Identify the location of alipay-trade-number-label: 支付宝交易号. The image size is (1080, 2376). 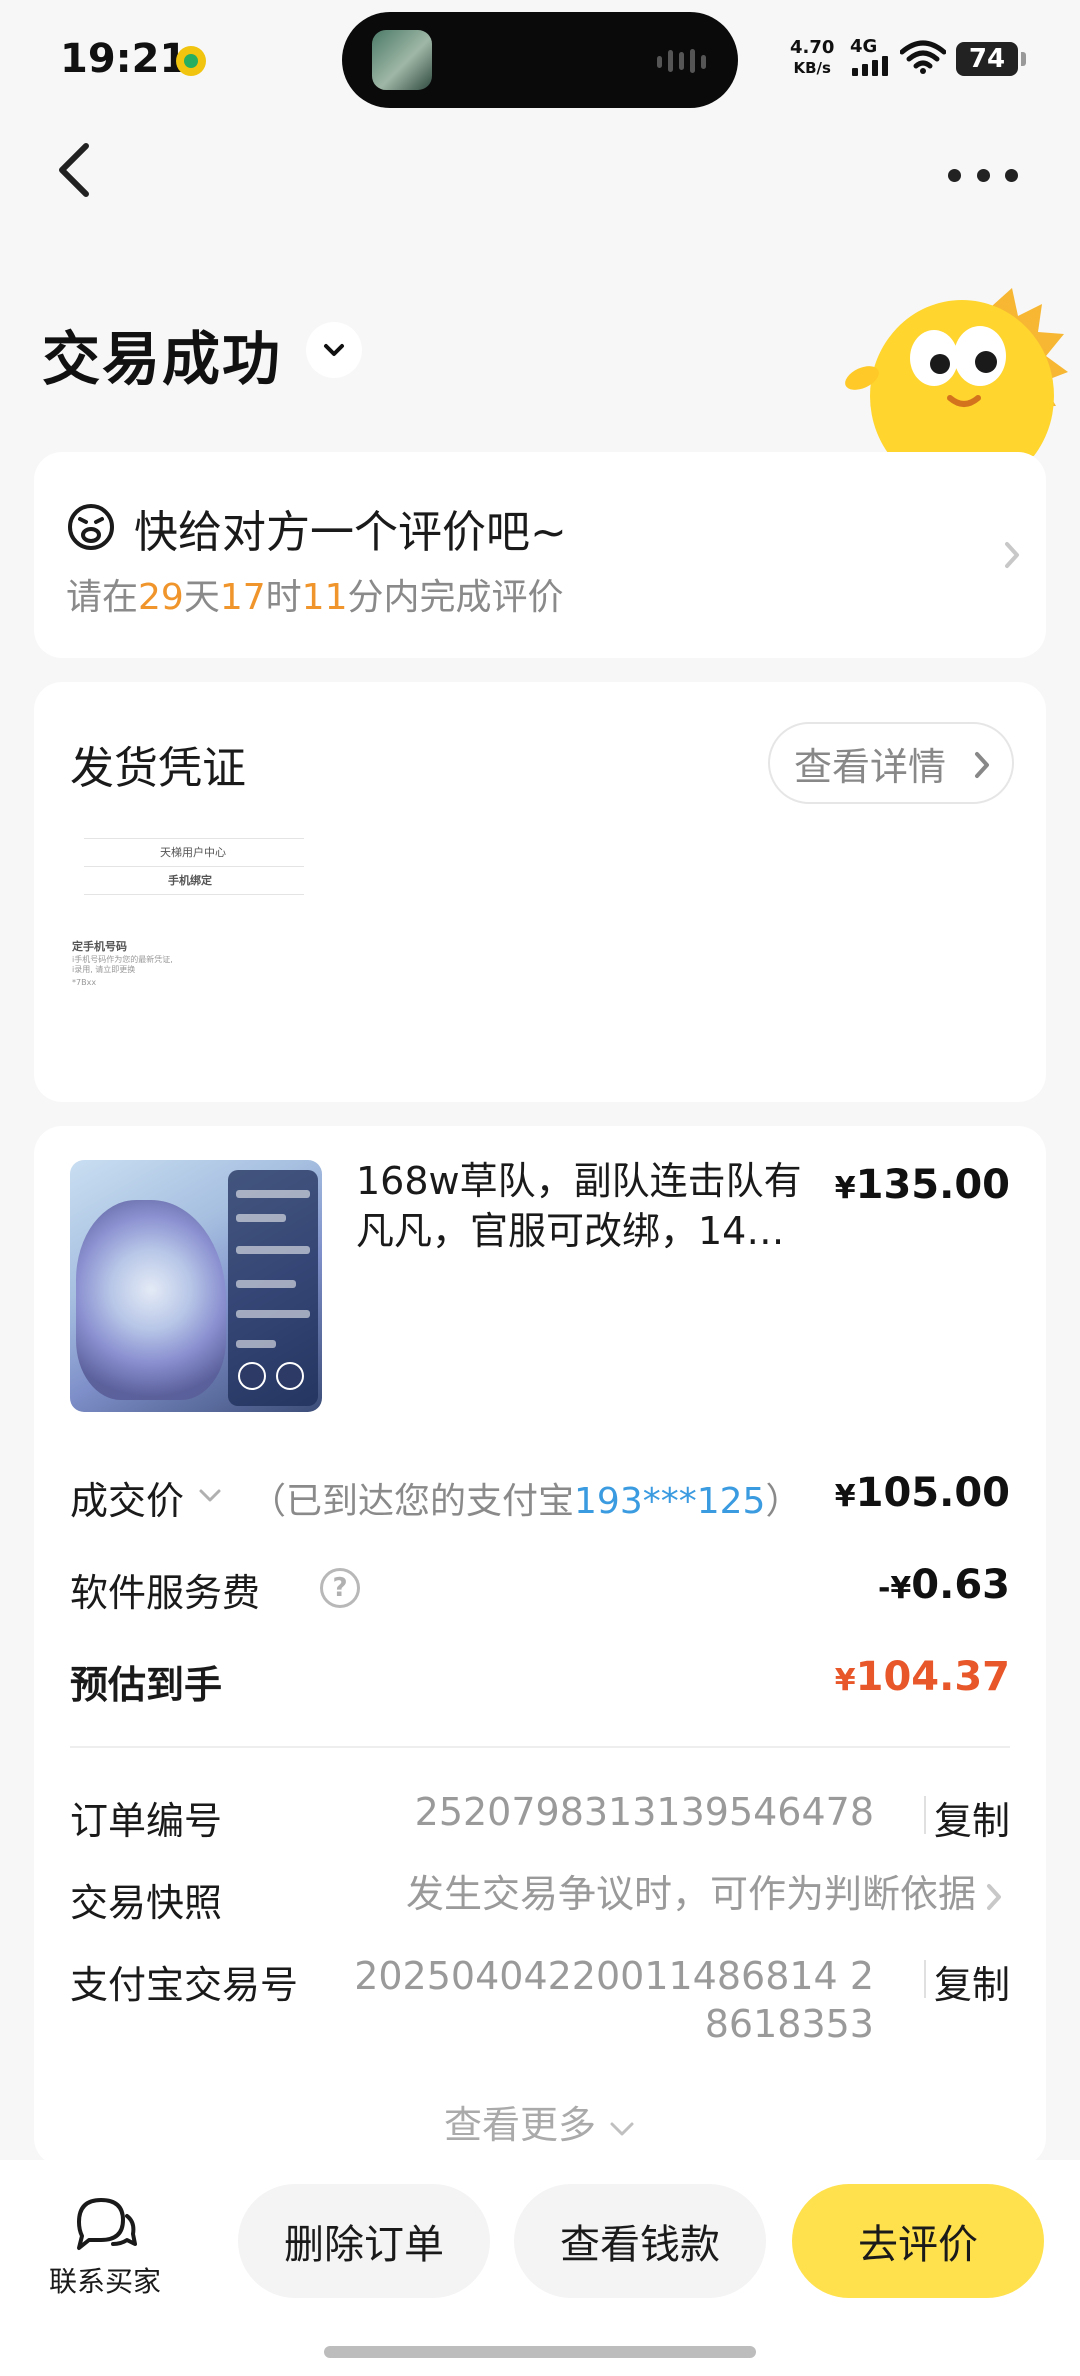
(184, 1985).